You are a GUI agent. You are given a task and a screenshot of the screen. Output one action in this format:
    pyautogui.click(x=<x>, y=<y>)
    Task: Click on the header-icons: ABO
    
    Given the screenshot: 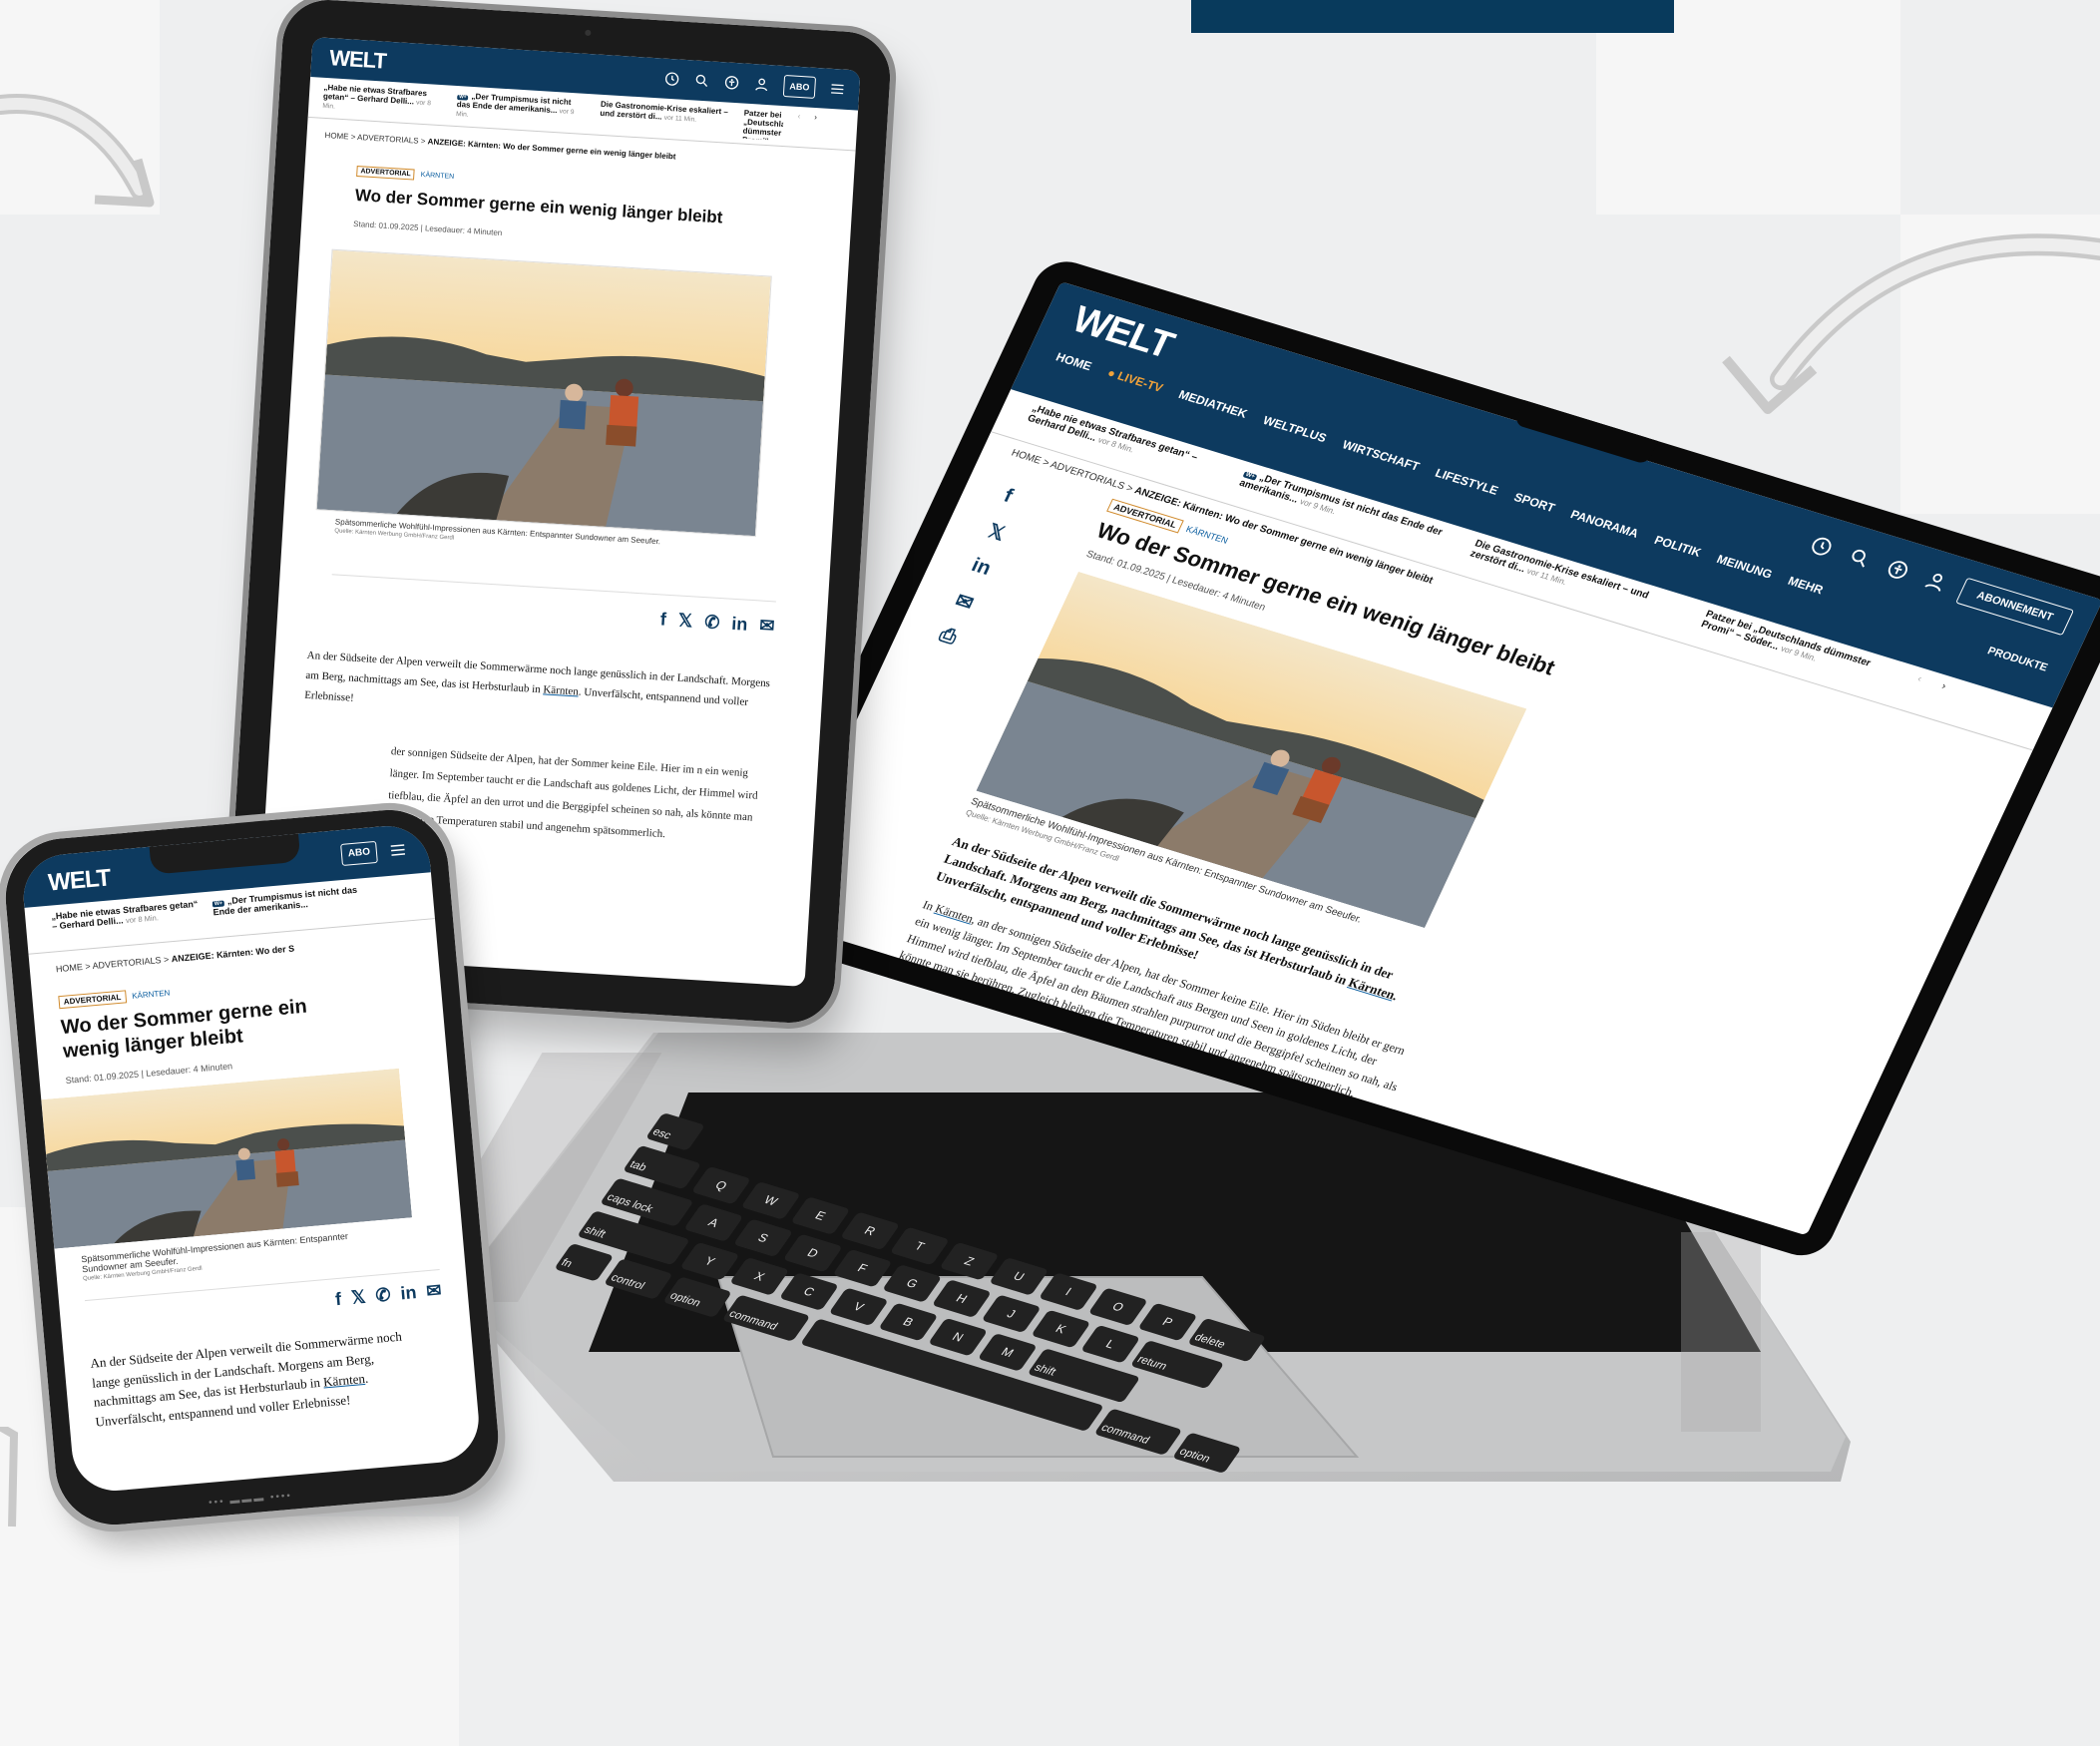 What is the action you would take?
    pyautogui.click(x=754, y=84)
    